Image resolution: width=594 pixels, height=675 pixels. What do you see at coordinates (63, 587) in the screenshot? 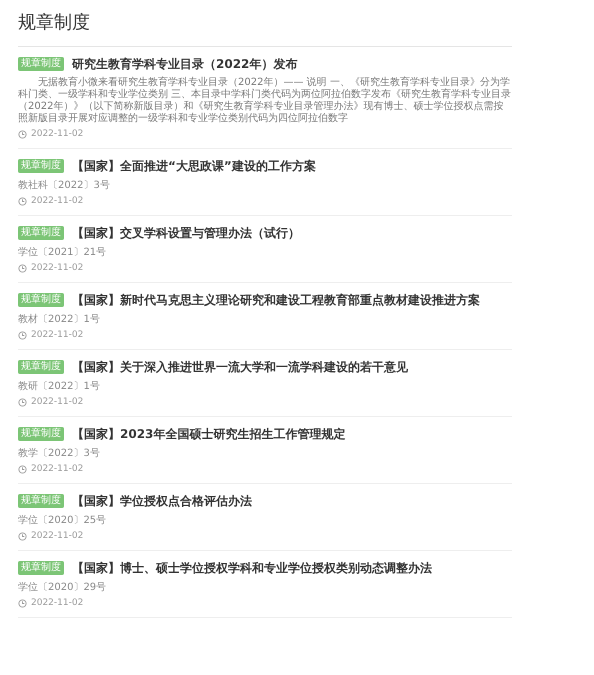
I see `document-number: 学位〔2020〕29号` at bounding box center [63, 587].